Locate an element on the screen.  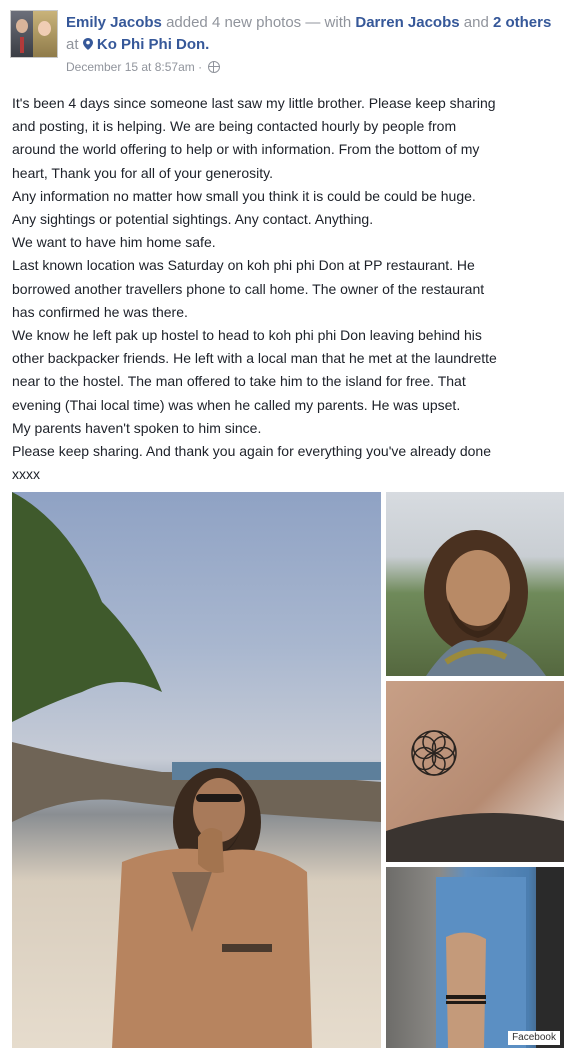
avatar-person-left is located at coordinates (22, 34).